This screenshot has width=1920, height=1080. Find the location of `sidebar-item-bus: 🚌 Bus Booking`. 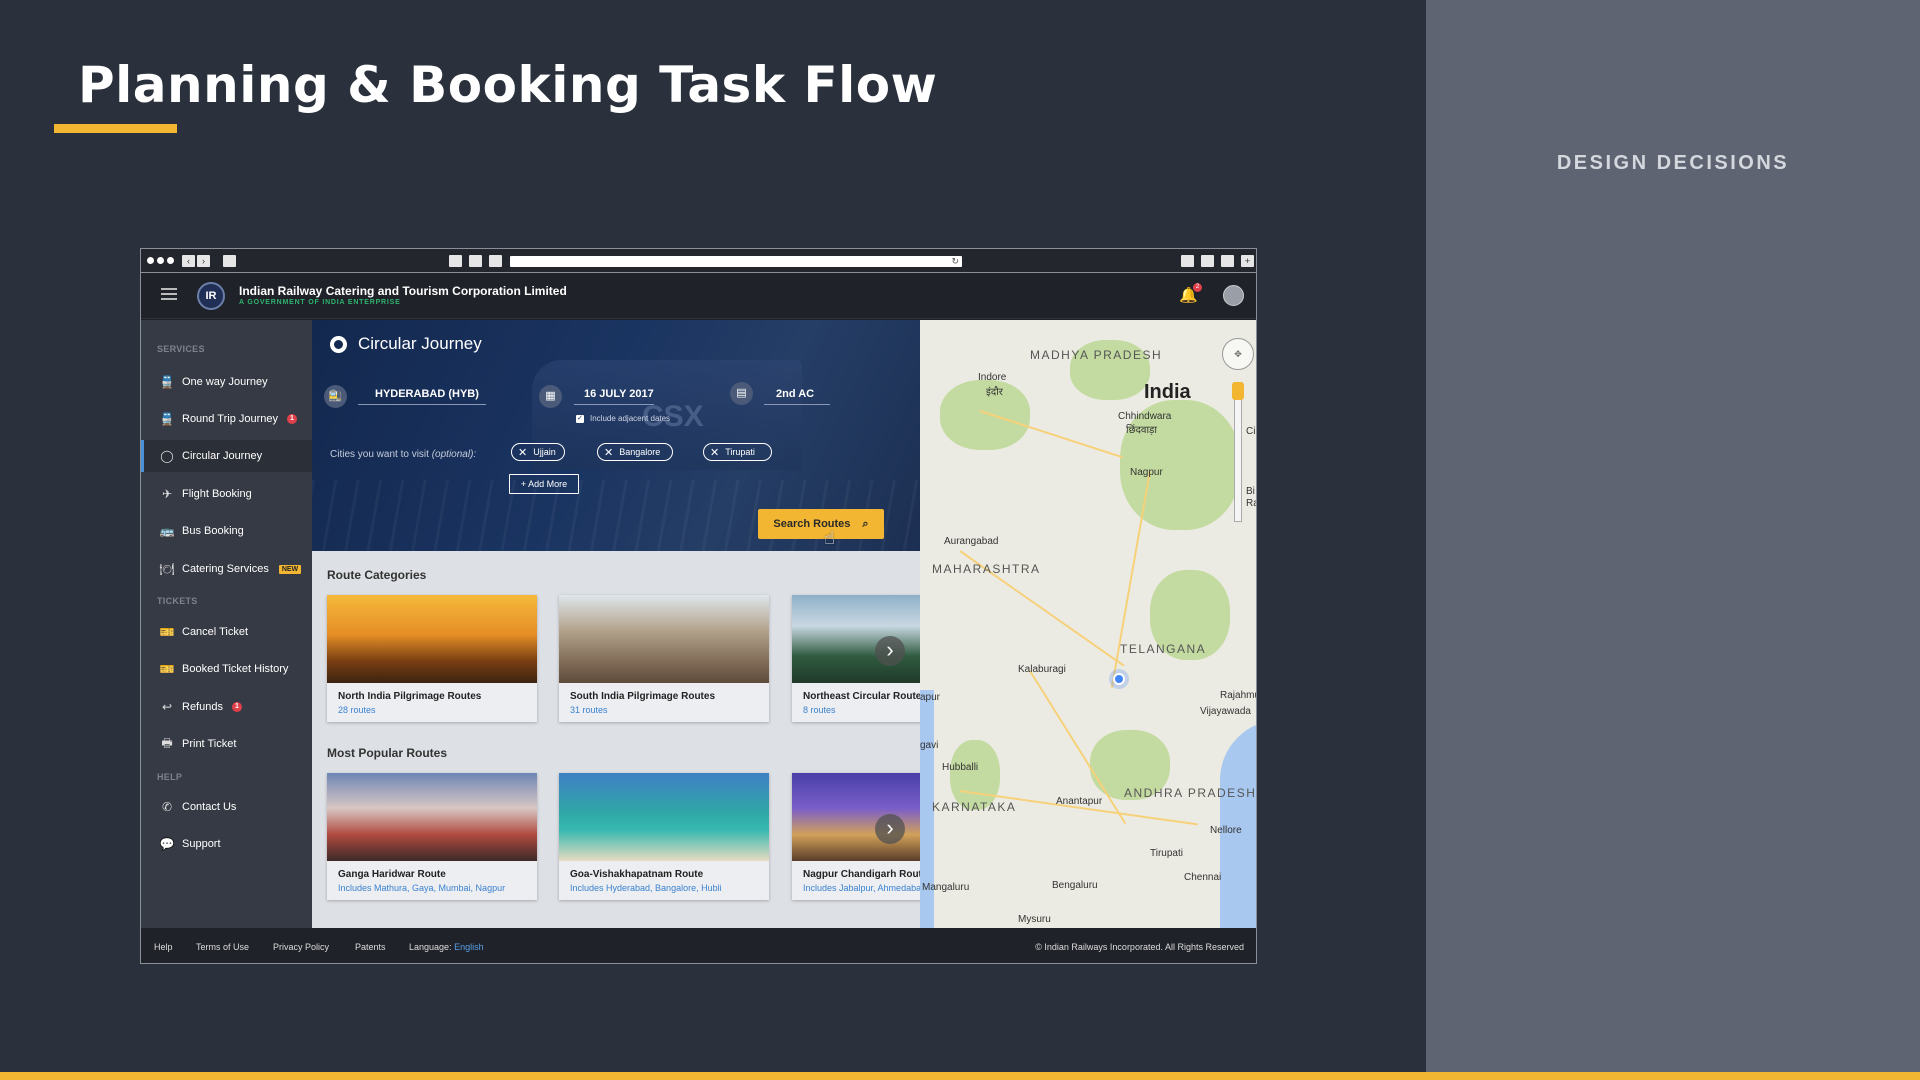

sidebar-item-bus: 🚌 Bus Booking is located at coordinates (226, 531).